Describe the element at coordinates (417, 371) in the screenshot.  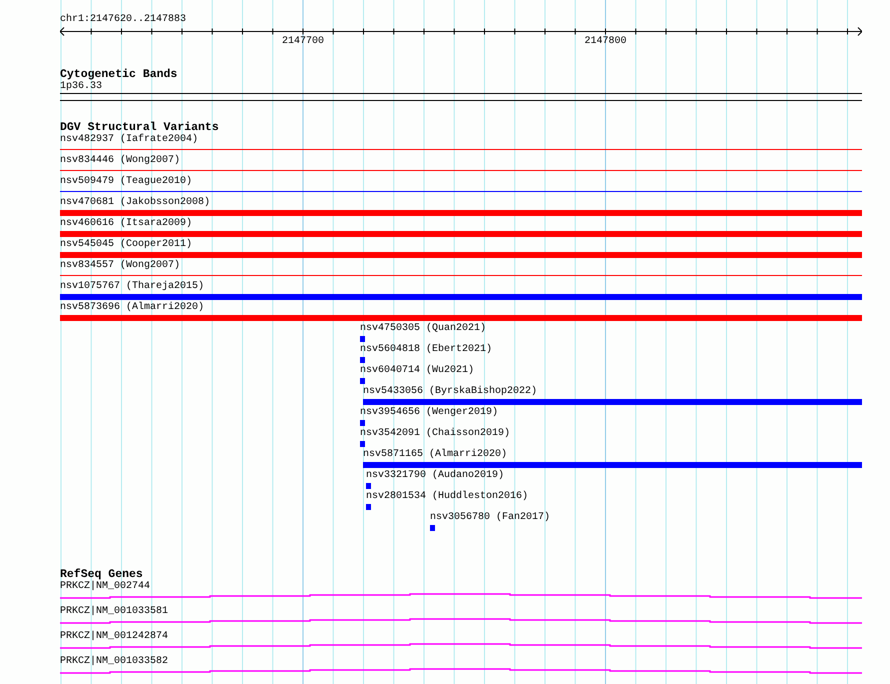
I see `variant-label: nsv6040714 (Wu2021)` at that location.